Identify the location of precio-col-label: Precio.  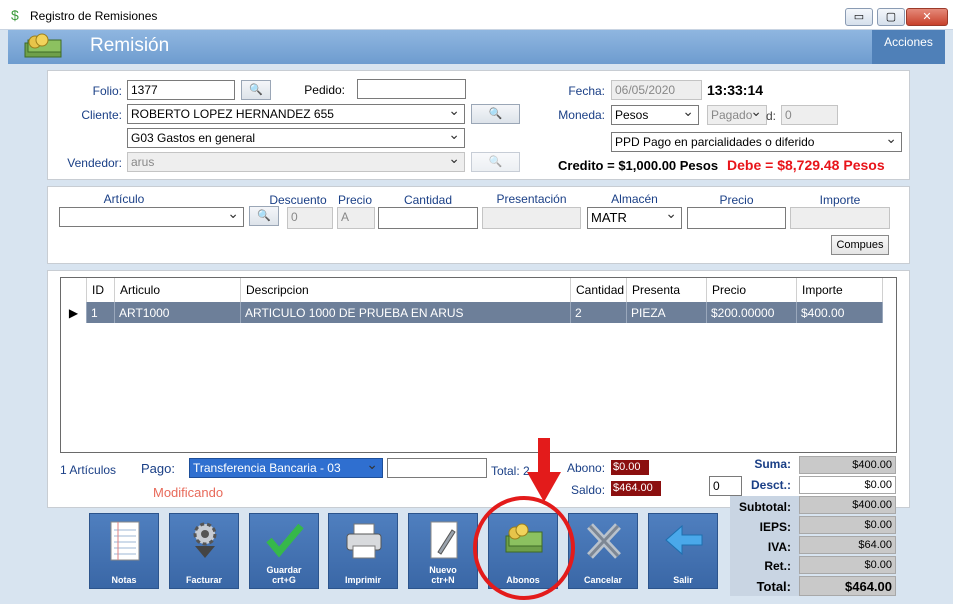
(354, 200).